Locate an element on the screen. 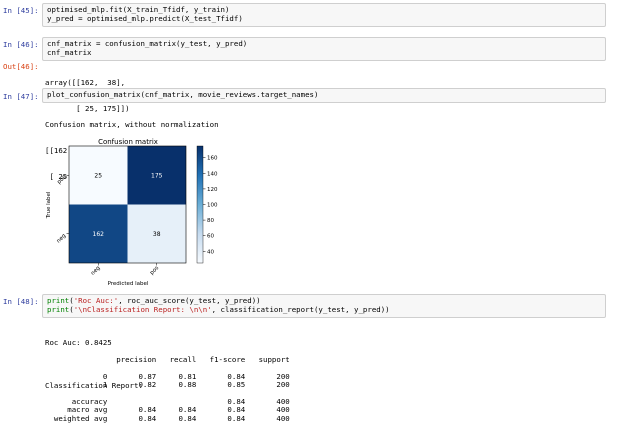 This screenshot has height=426, width=630. colorbar-tick-label: 100 is located at coordinates (212, 206).